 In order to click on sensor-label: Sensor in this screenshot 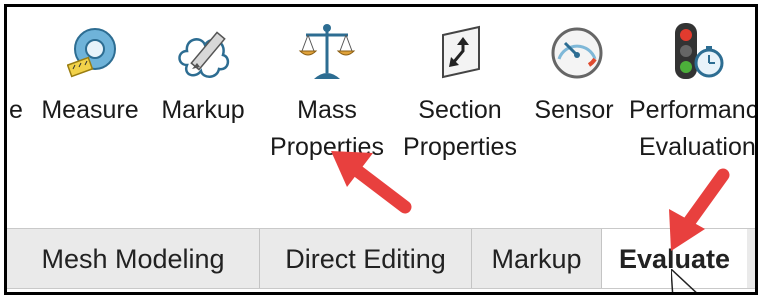, I will do `click(574, 110)`.